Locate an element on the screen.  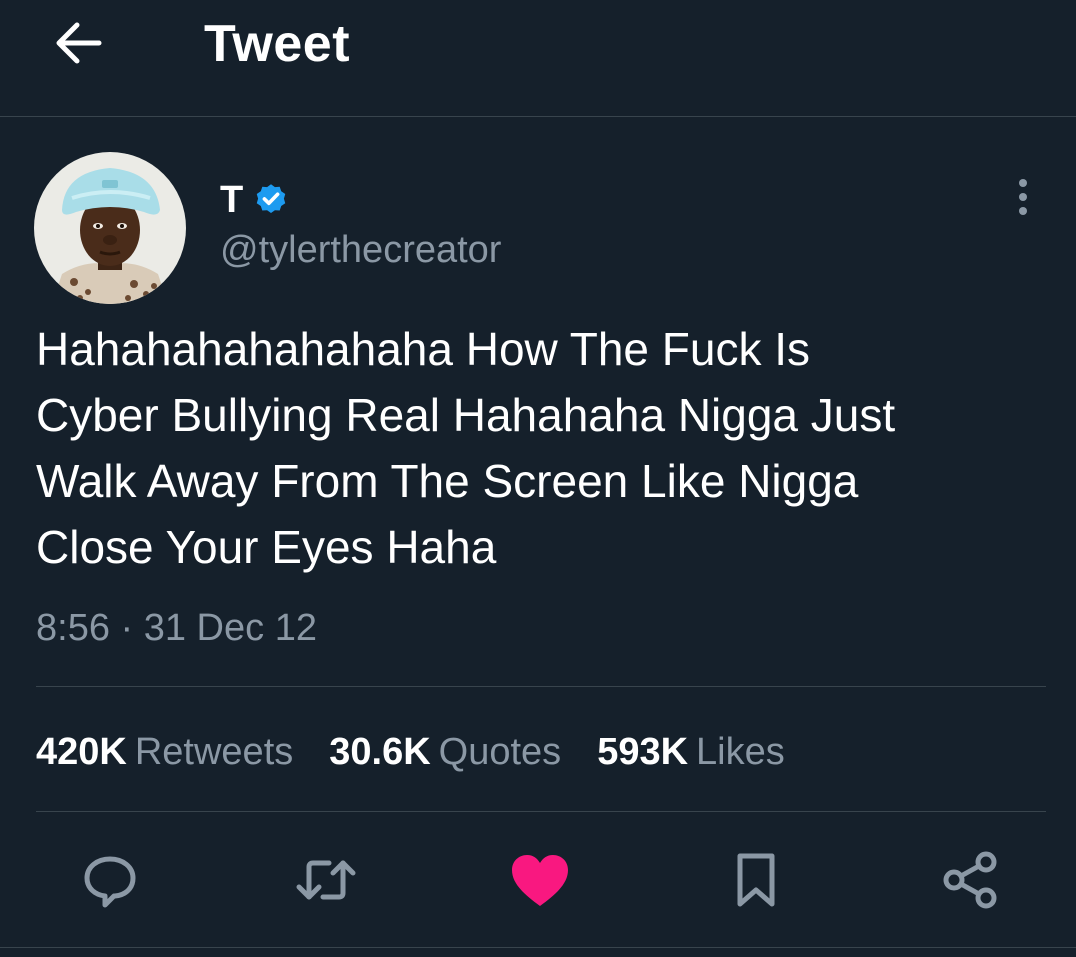
share-icon is located at coordinates (970, 880).